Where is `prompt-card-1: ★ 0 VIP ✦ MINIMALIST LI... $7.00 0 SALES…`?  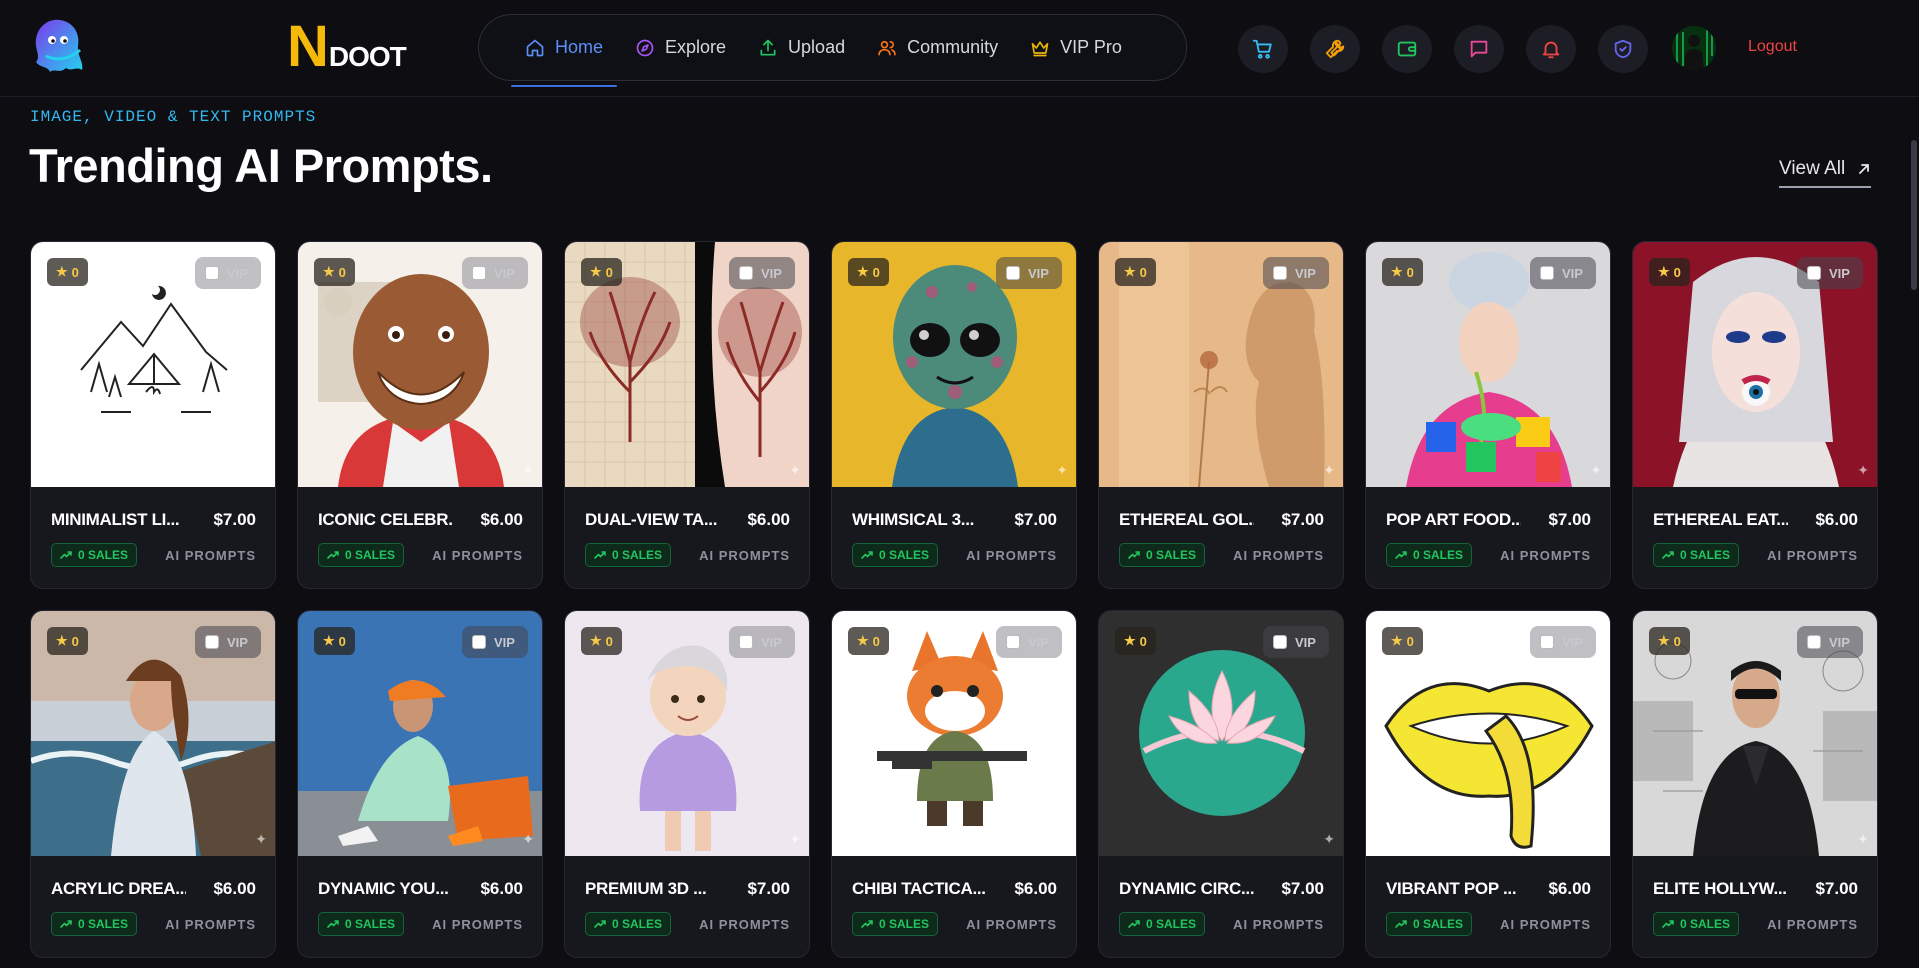
prompt-card-1: ★ 0 VIP ✦ MINIMALIST LI... $7.00 0 SALES… is located at coordinates (153, 415).